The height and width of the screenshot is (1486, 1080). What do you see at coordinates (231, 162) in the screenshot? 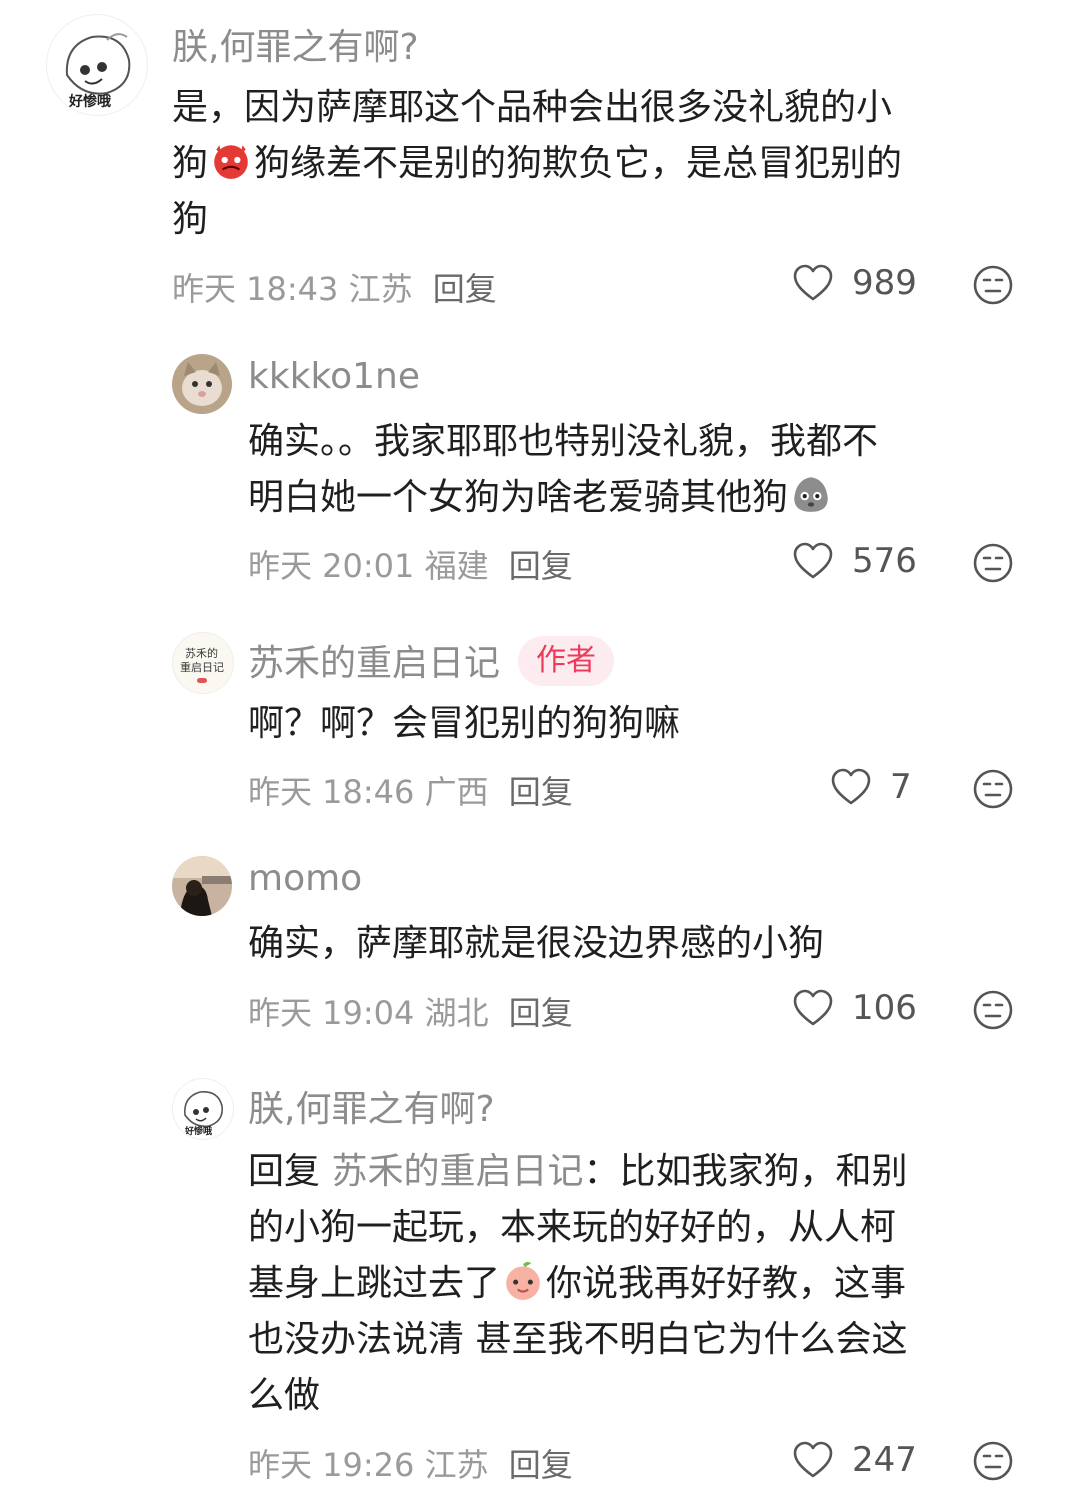
I see `devil-face-emoji` at bounding box center [231, 162].